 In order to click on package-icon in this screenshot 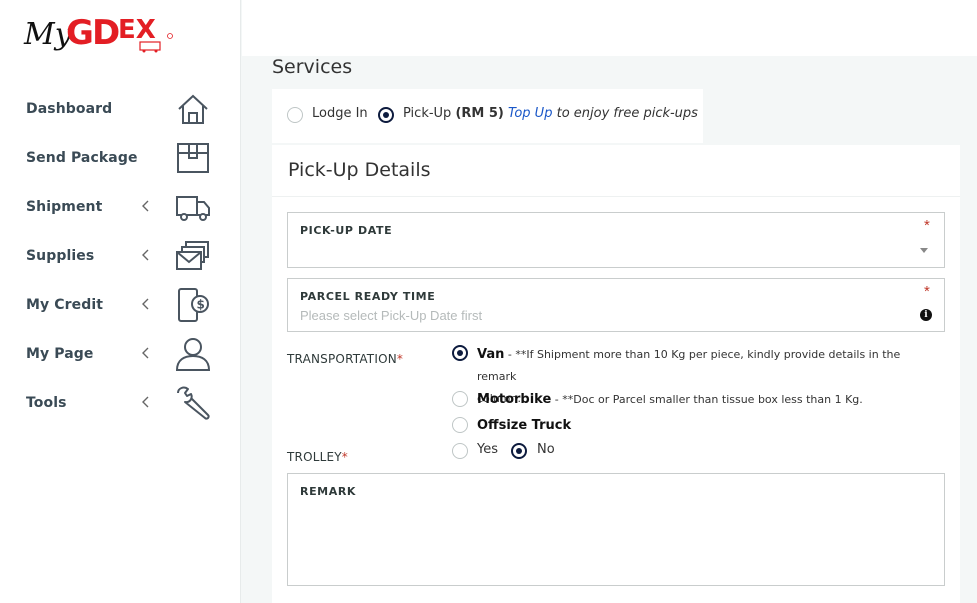, I will do `click(193, 158)`.